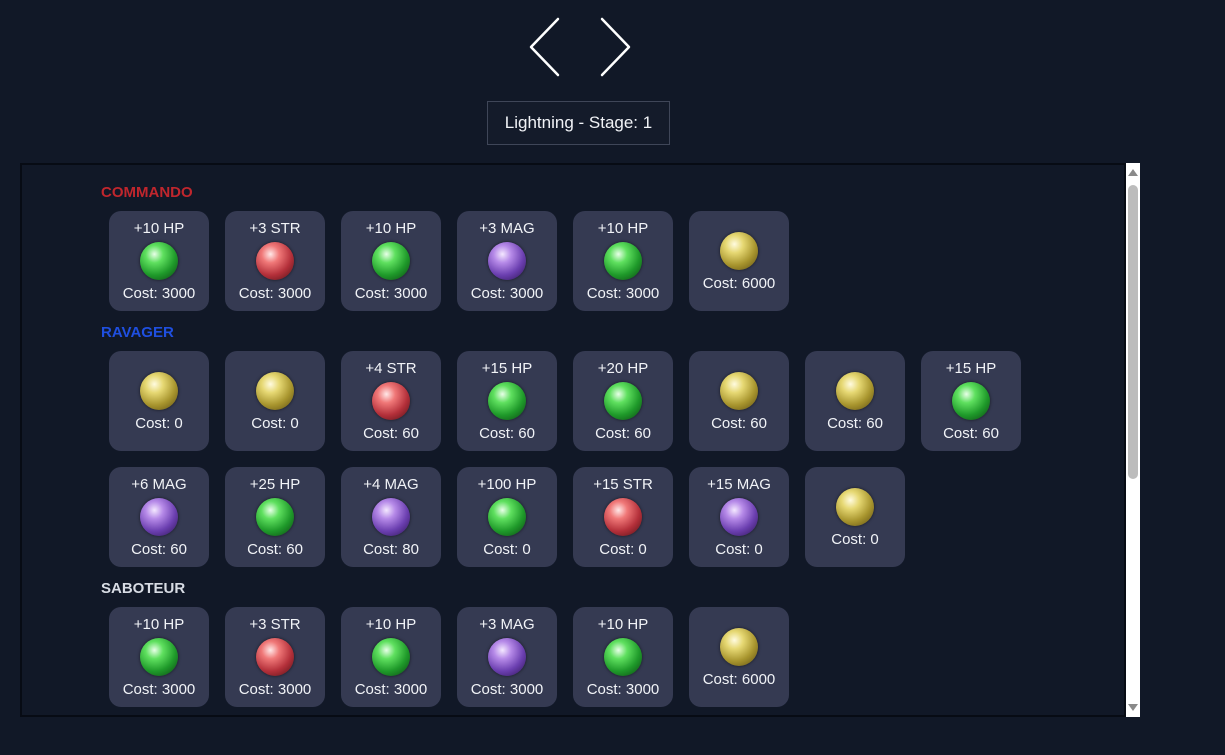 The height and width of the screenshot is (755, 1225). I want to click on role-heading-saboteur: SABOTEUR, so click(143, 588).